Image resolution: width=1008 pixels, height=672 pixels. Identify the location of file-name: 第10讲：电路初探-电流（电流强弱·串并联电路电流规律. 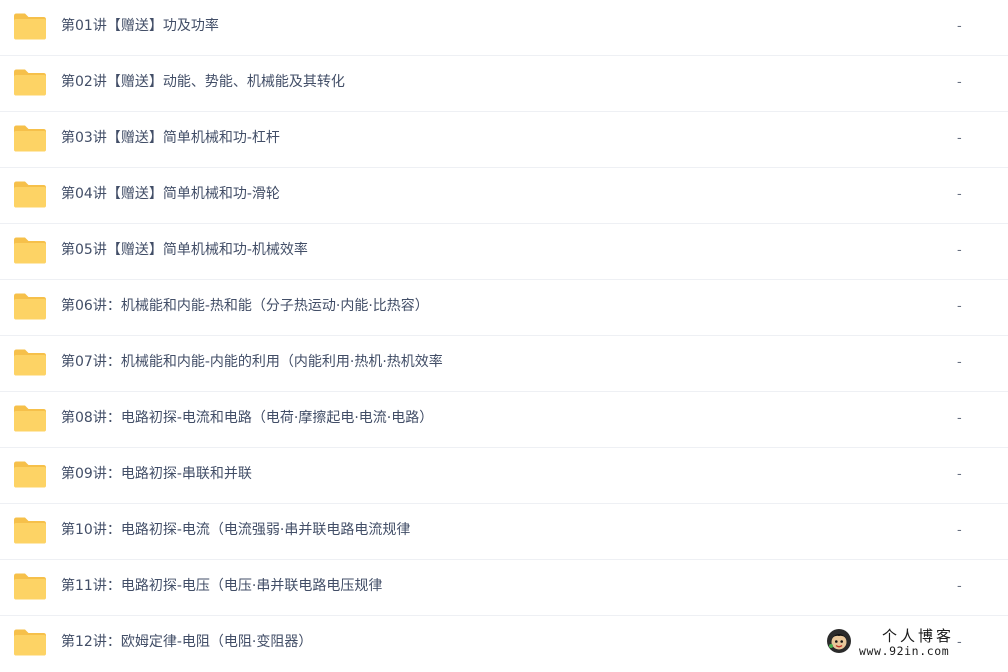
(235, 530).